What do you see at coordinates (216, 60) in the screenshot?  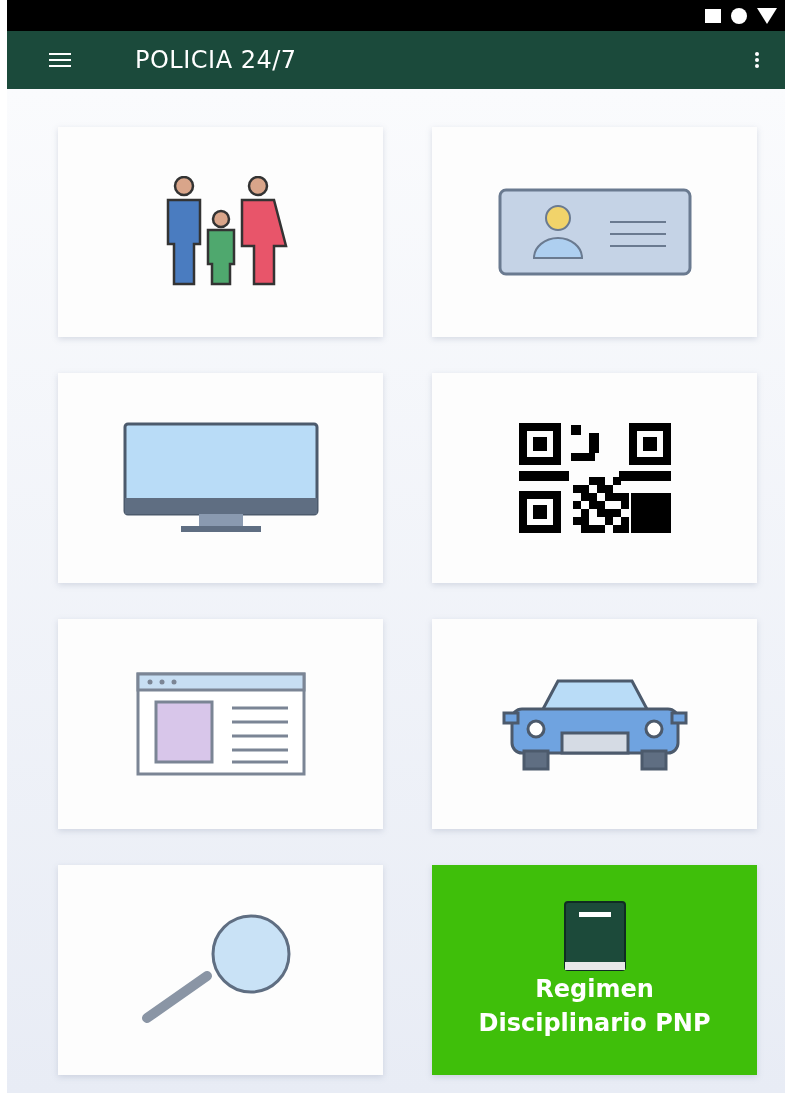 I see `app-title: POLICIA 24/7` at bounding box center [216, 60].